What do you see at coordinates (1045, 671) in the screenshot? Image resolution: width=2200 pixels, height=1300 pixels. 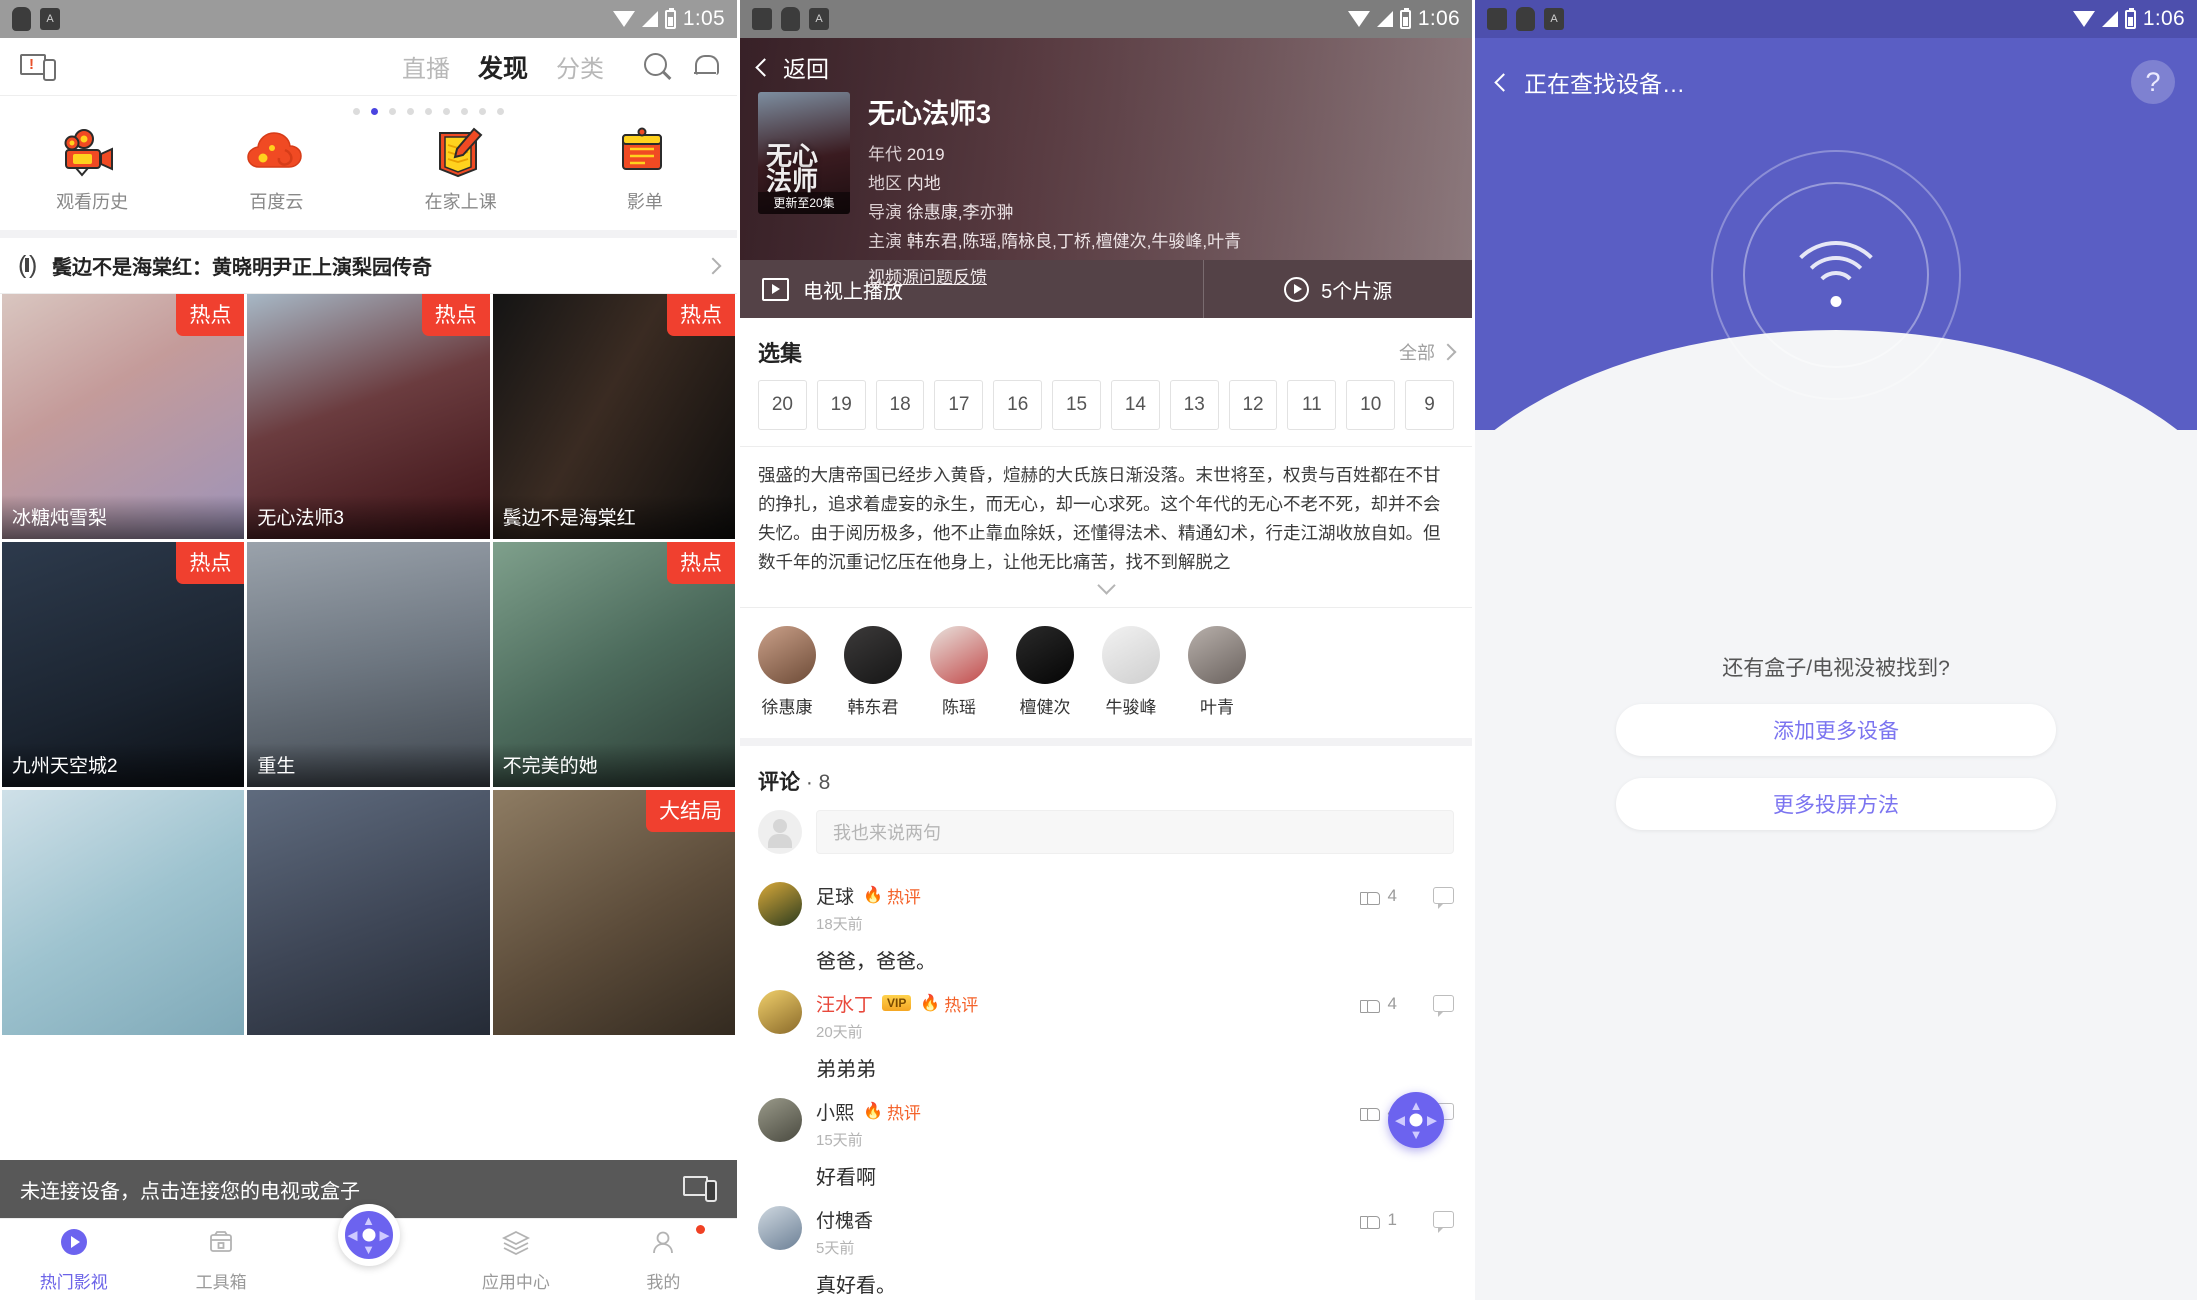 I see `cast-member: 檀健次` at bounding box center [1045, 671].